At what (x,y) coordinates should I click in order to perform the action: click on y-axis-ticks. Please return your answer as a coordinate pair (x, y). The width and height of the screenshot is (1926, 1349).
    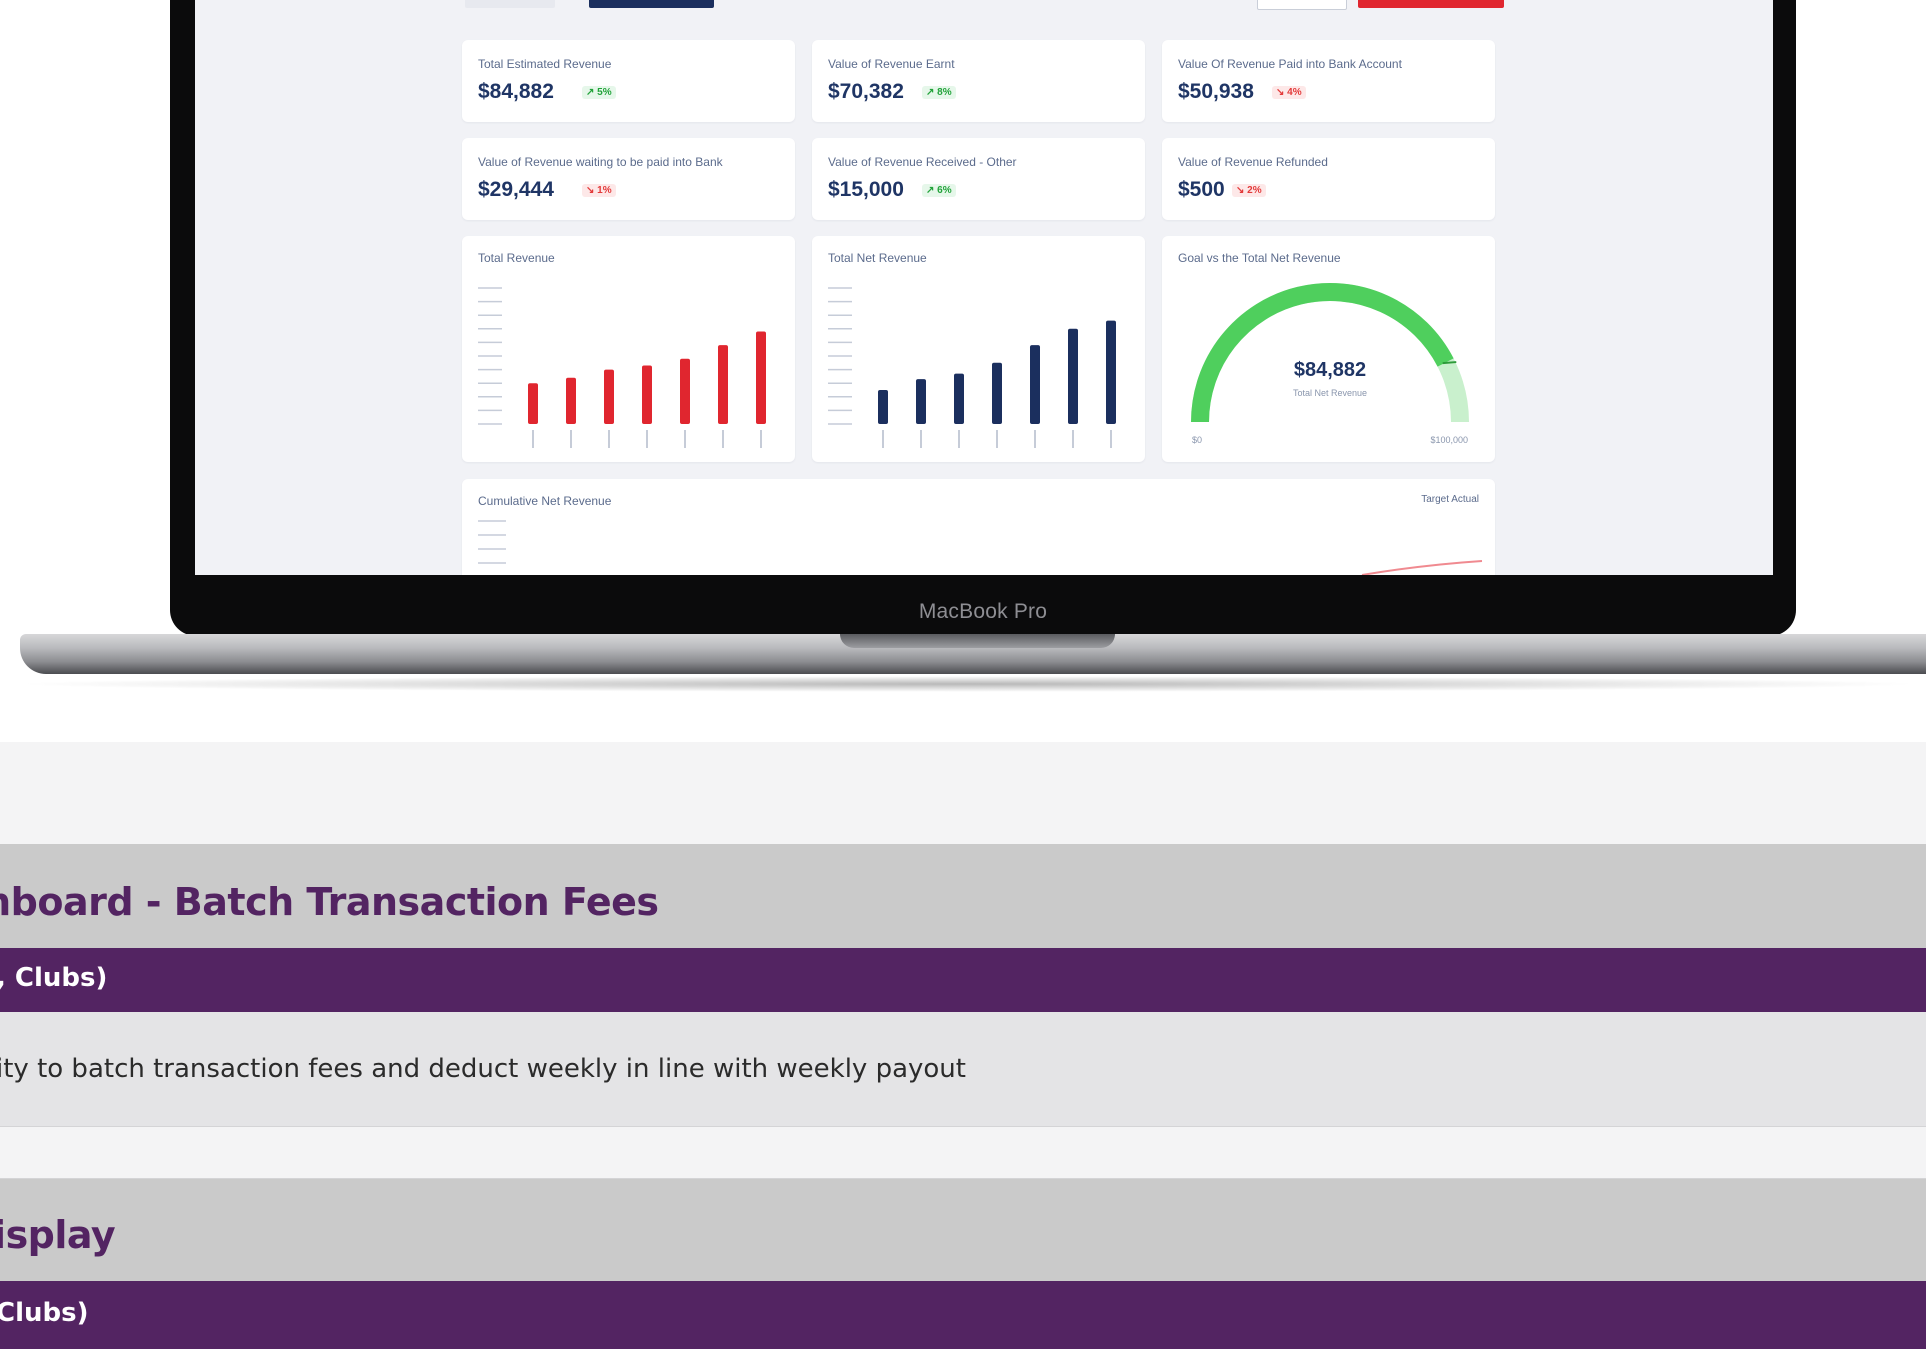
    Looking at the image, I should click on (492, 542).